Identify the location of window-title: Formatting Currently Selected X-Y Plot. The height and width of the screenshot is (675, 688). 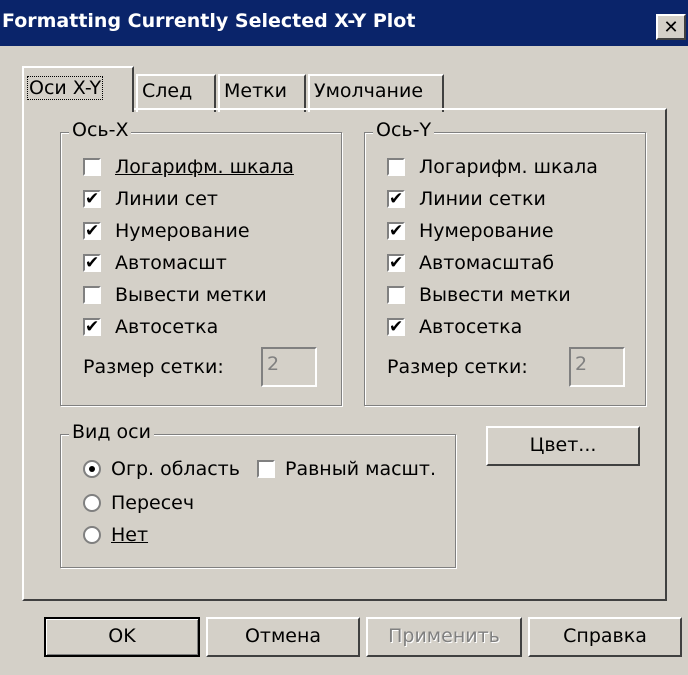
(209, 21).